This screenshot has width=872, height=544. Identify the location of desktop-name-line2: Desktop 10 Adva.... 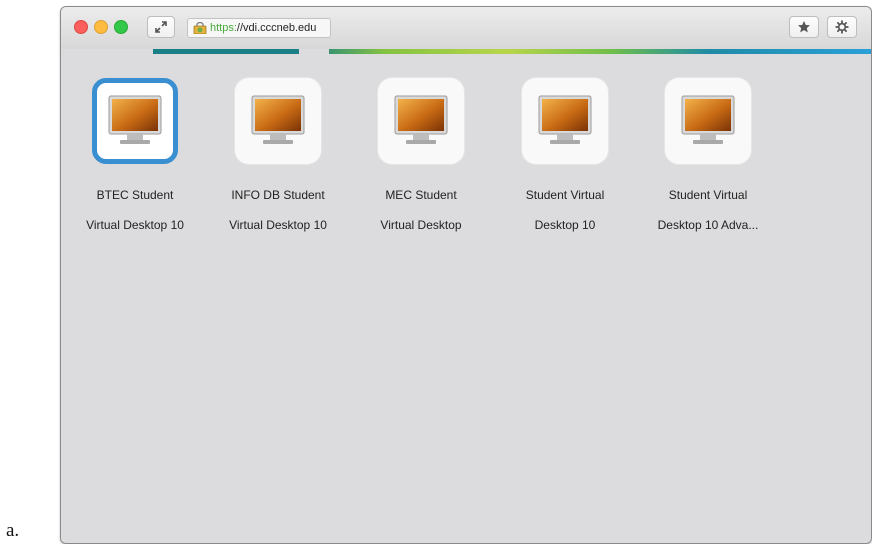
(708, 225).